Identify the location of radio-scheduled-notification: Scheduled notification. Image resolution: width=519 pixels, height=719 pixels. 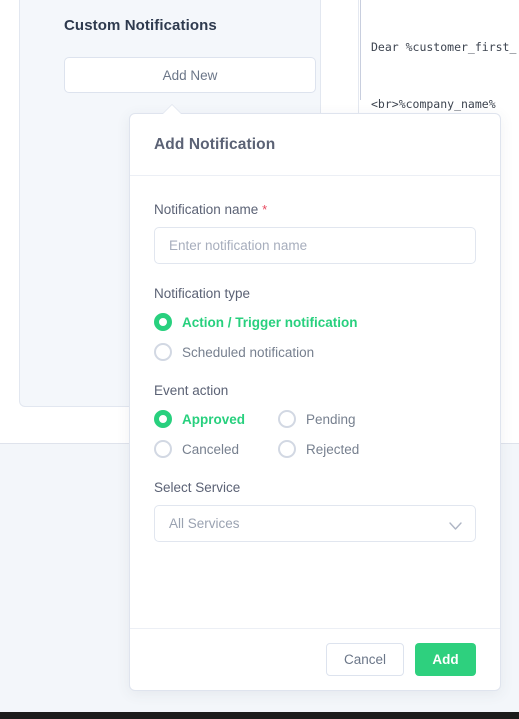
(234, 352).